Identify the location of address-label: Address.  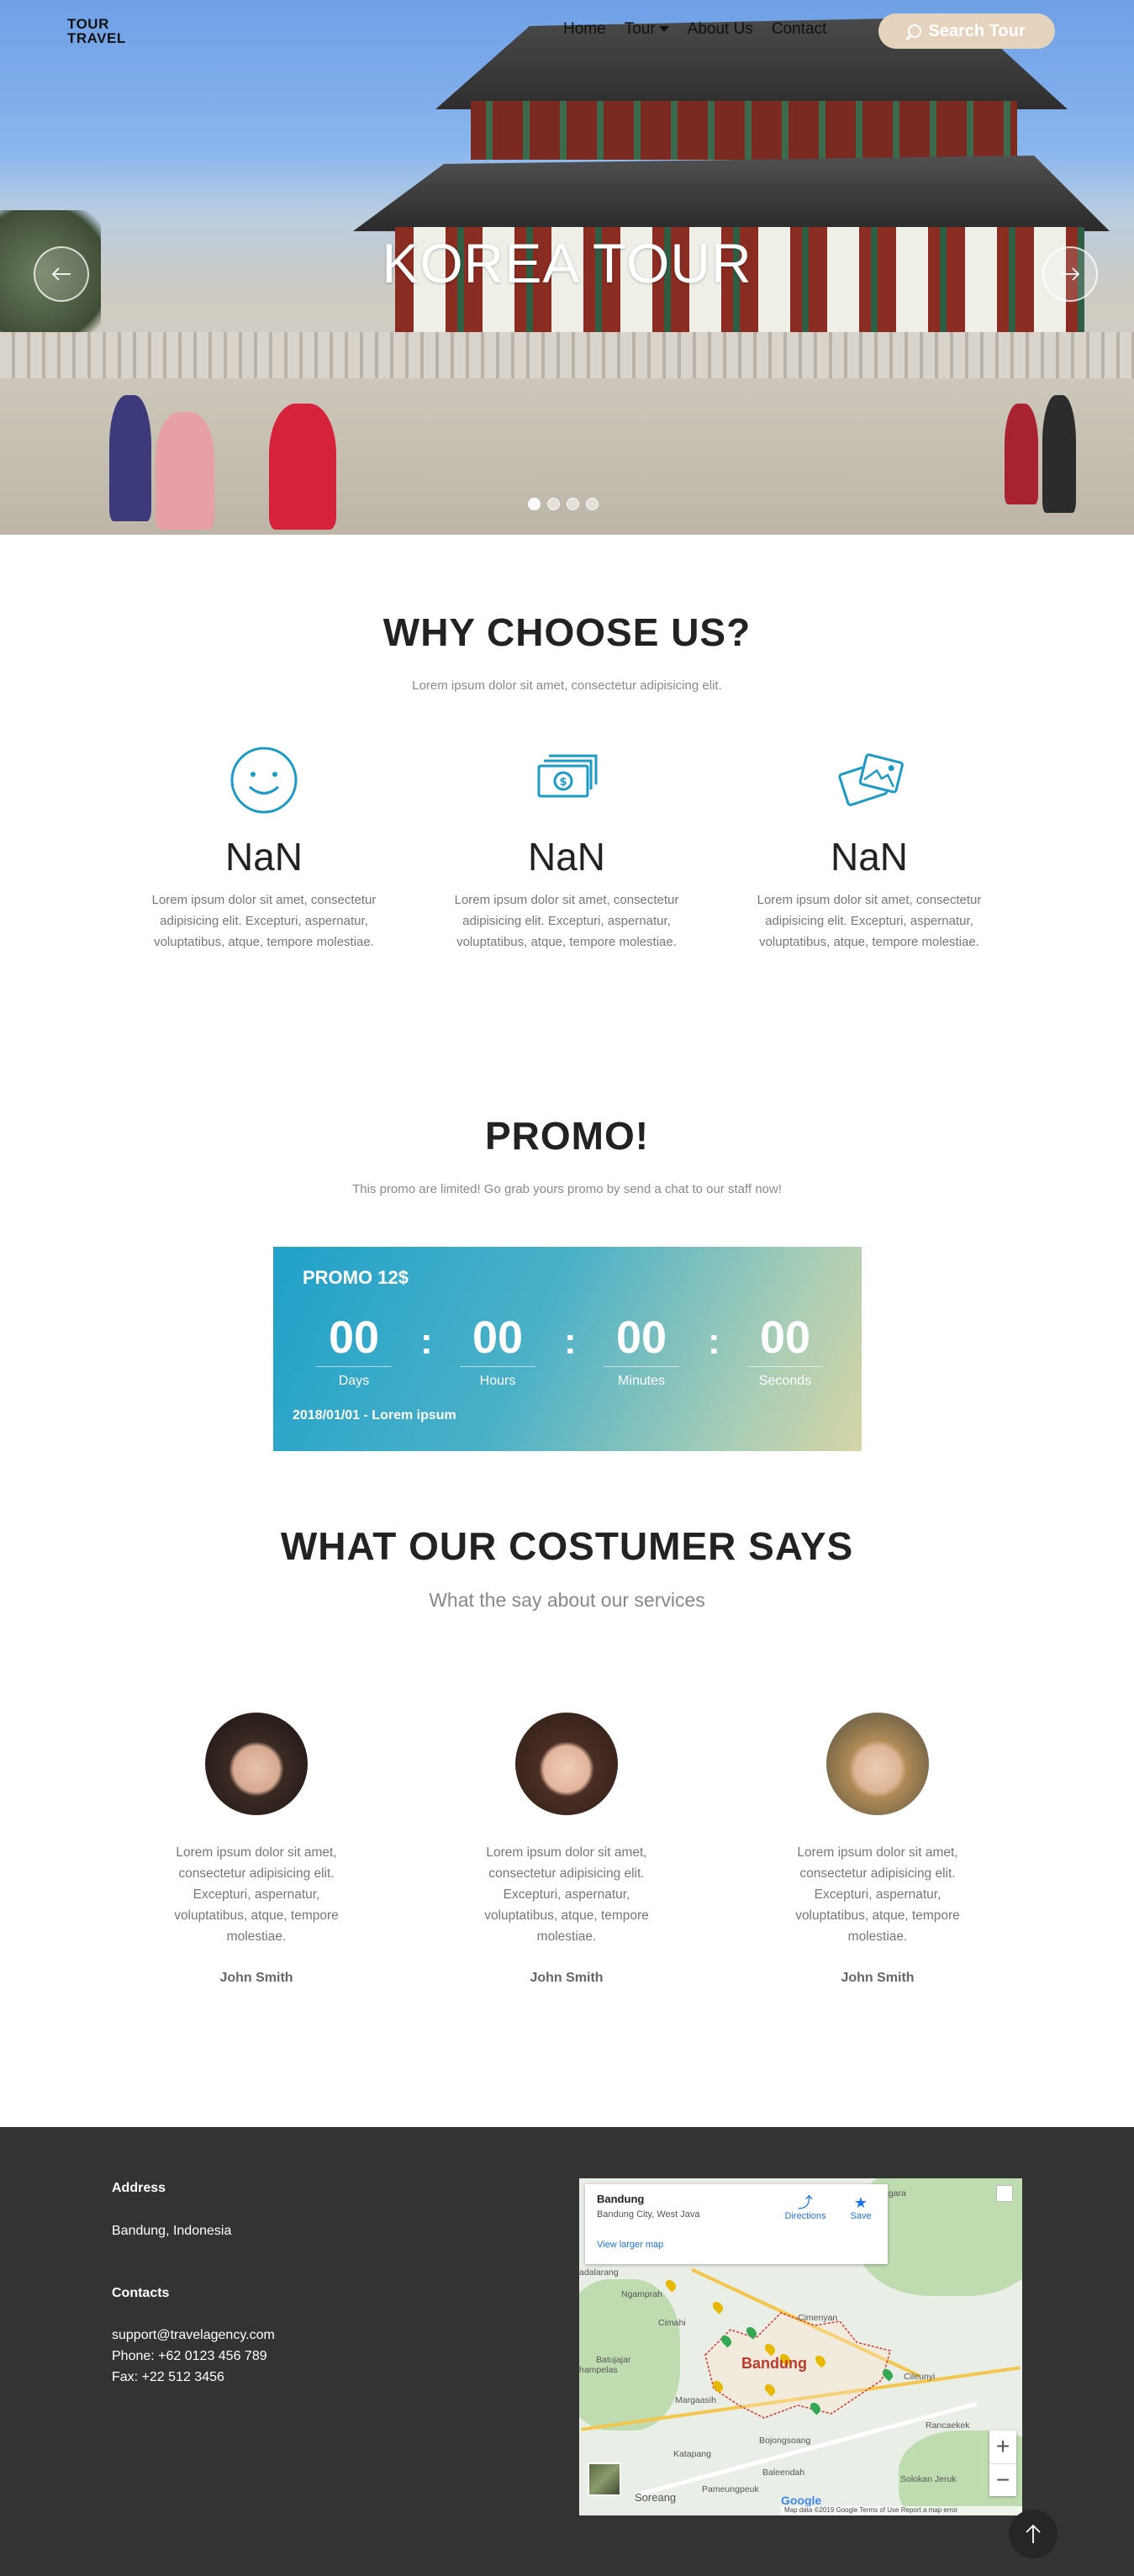
(139, 2188).